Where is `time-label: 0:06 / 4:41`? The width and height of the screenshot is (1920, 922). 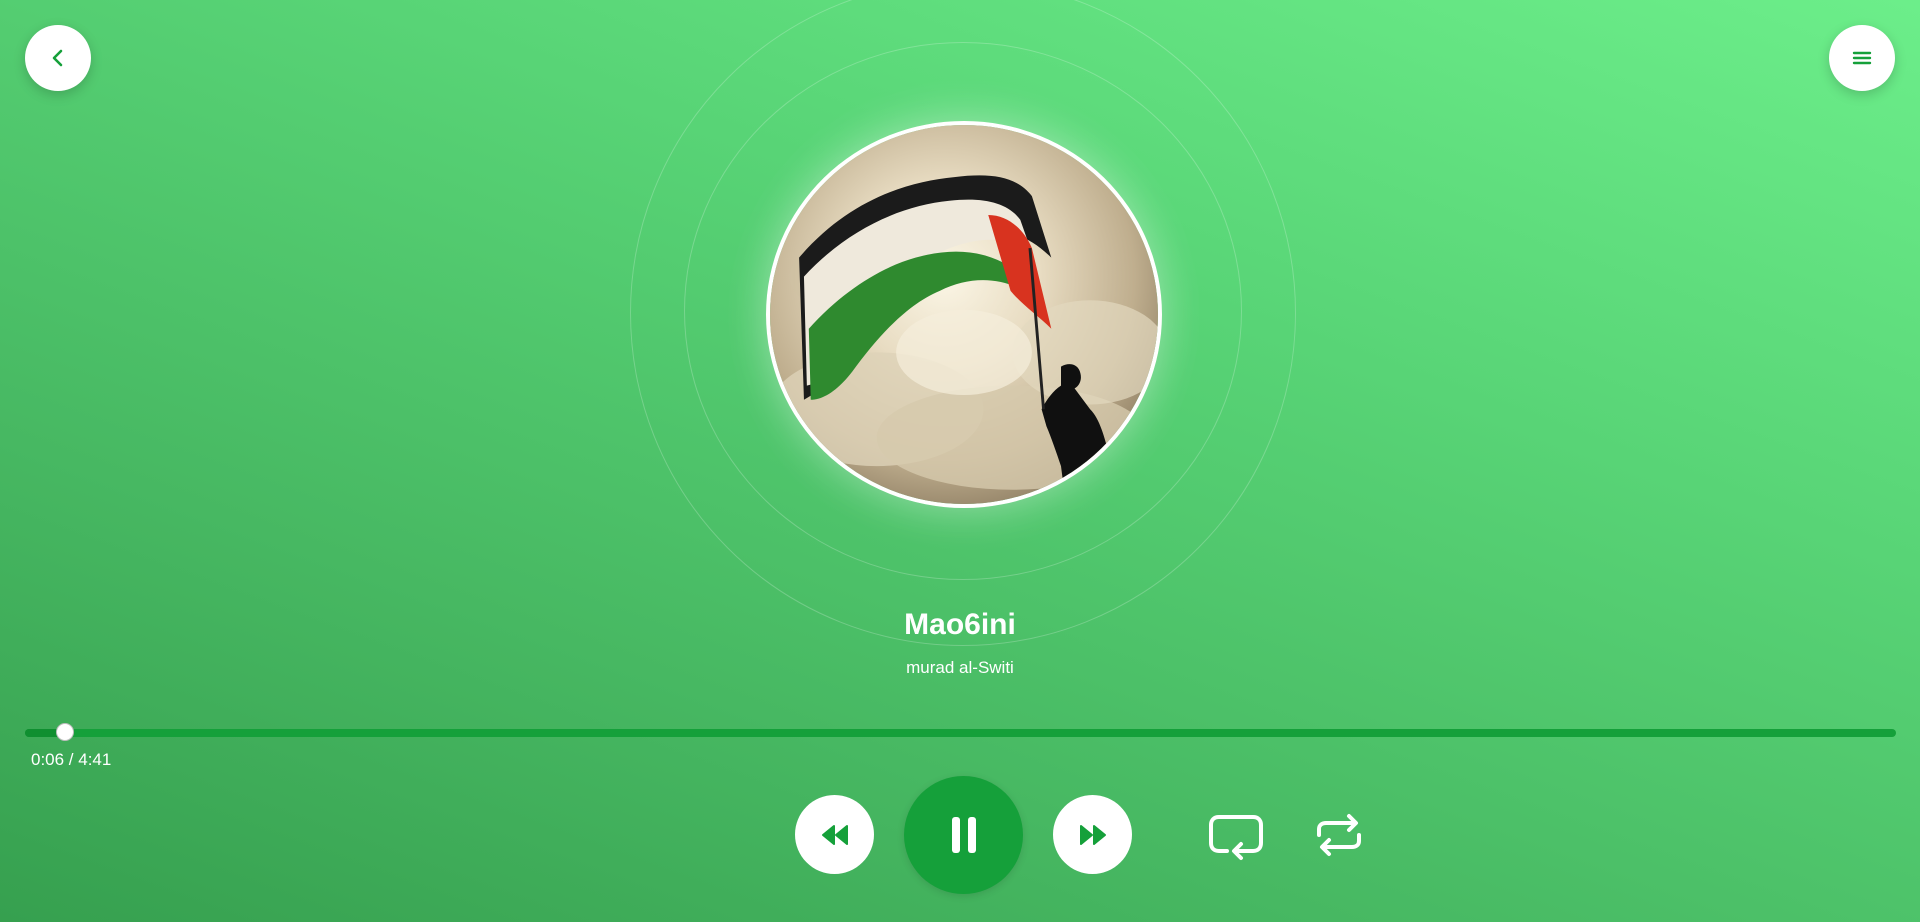 time-label: 0:06 / 4:41 is located at coordinates (71, 759).